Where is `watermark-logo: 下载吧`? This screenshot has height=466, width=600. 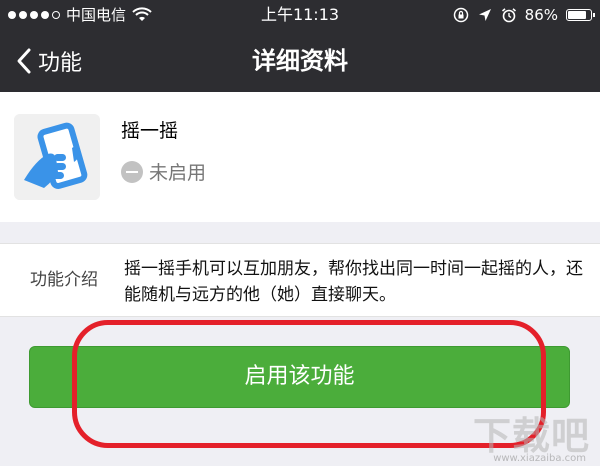
watermark-logo: 下载吧 is located at coordinates (531, 436).